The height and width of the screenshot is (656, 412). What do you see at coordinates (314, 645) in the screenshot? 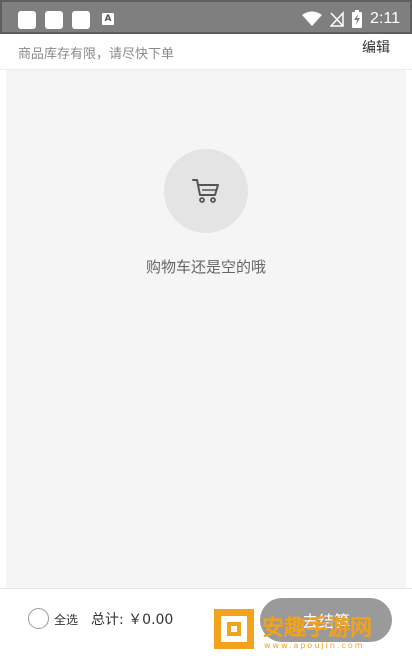
I see `watermark-url: www.apoujin.com` at bounding box center [314, 645].